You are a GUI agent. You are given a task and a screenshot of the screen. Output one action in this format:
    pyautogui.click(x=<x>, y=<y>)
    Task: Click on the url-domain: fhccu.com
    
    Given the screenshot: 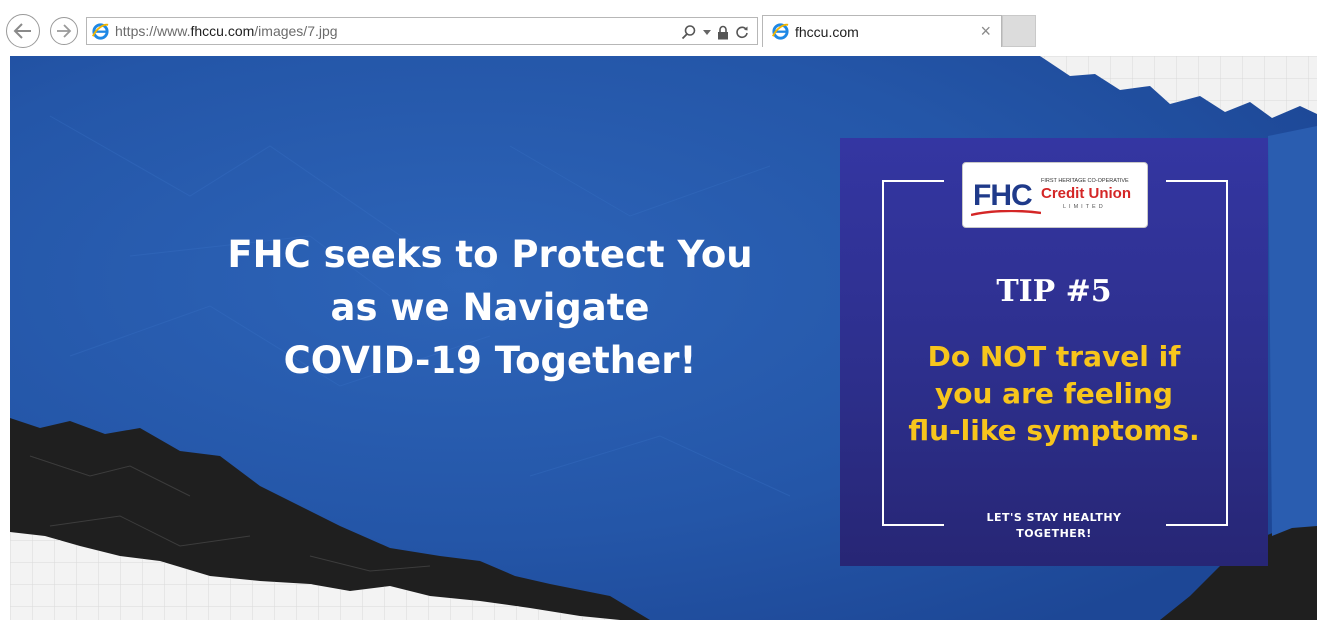 What is the action you would take?
    pyautogui.click(x=222, y=31)
    